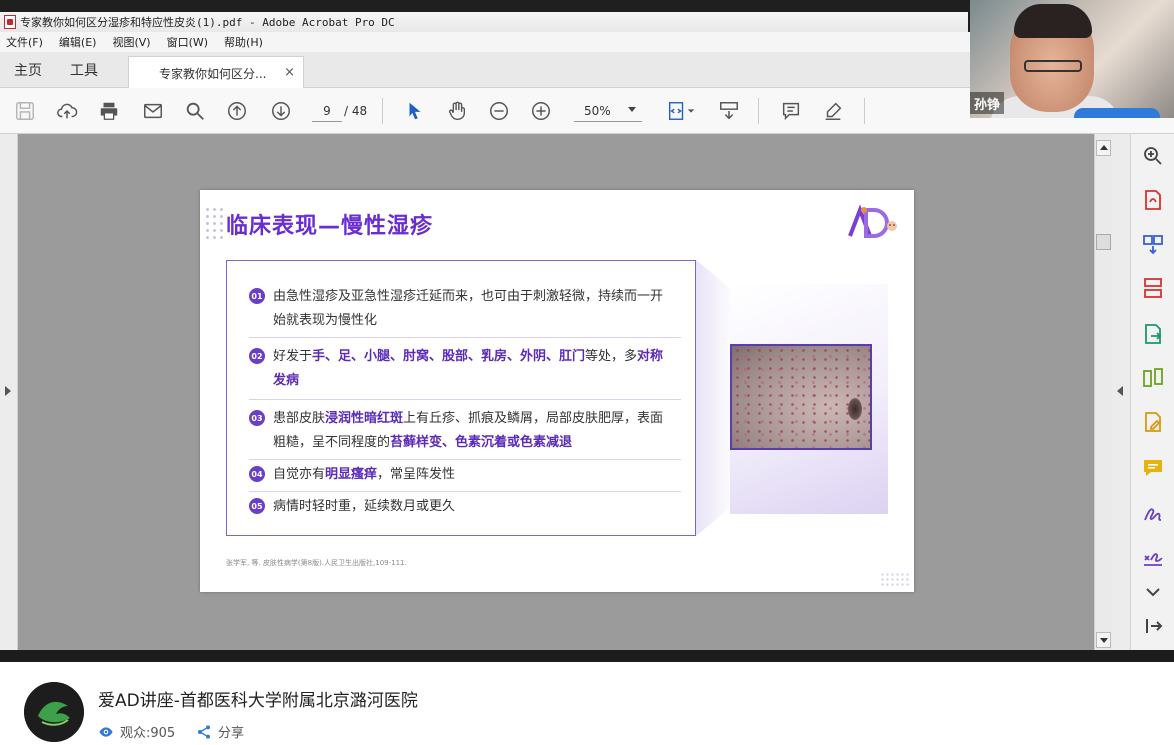 The width and height of the screenshot is (1174, 745). I want to click on point-segment: 病情时轻时重，延续数月或更久, so click(364, 506).